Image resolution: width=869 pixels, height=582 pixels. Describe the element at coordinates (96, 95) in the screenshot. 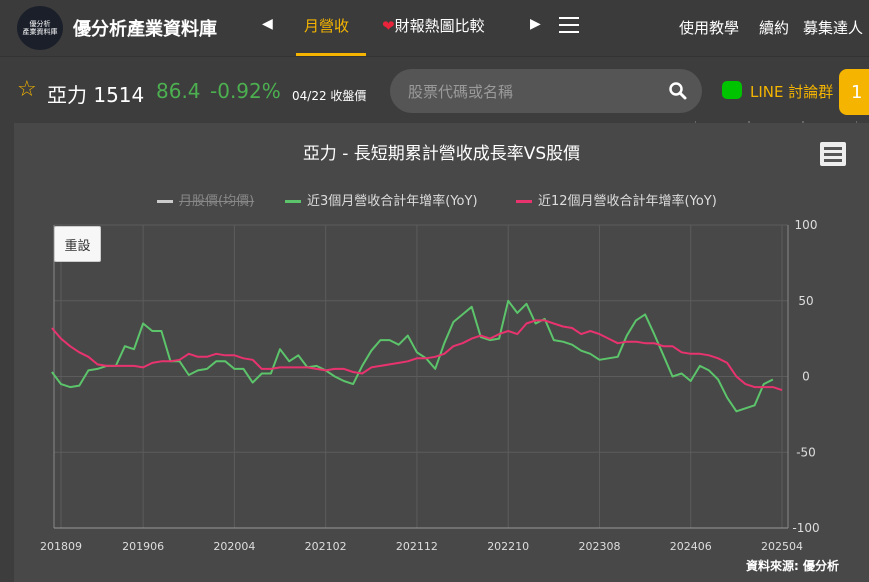

I see `stock-name: 亞力 1514` at that location.